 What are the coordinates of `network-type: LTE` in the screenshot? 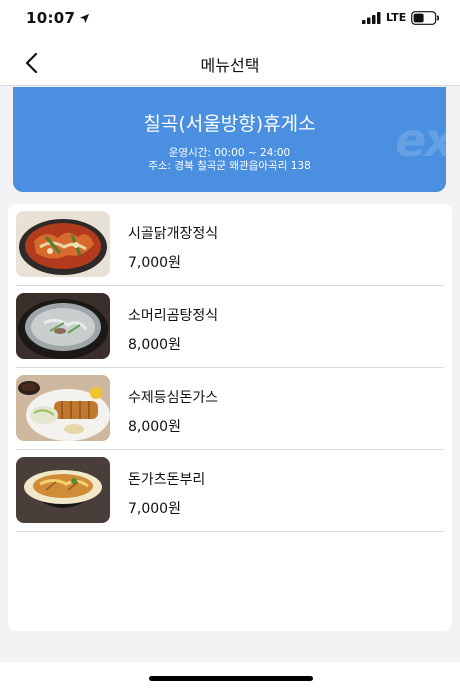 It's located at (396, 17).